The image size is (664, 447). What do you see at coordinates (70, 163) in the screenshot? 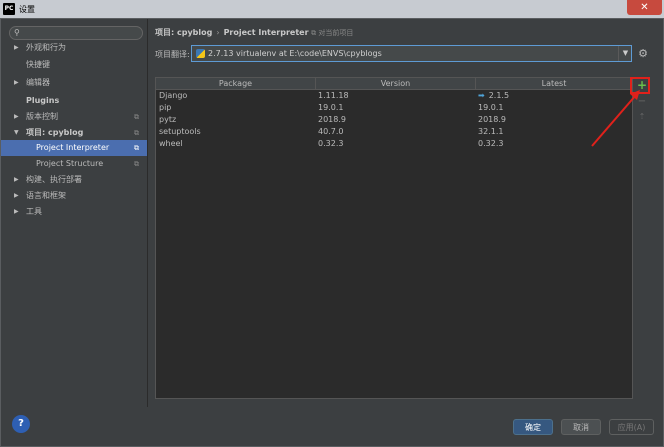
I see `sidebar-item-label: Project Structure` at bounding box center [70, 163].